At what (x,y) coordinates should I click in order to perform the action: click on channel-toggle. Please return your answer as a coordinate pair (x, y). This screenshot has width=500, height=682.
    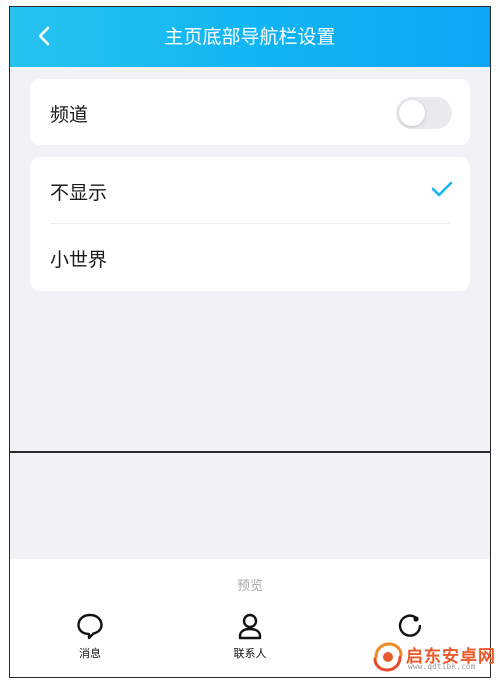
    Looking at the image, I should click on (424, 113).